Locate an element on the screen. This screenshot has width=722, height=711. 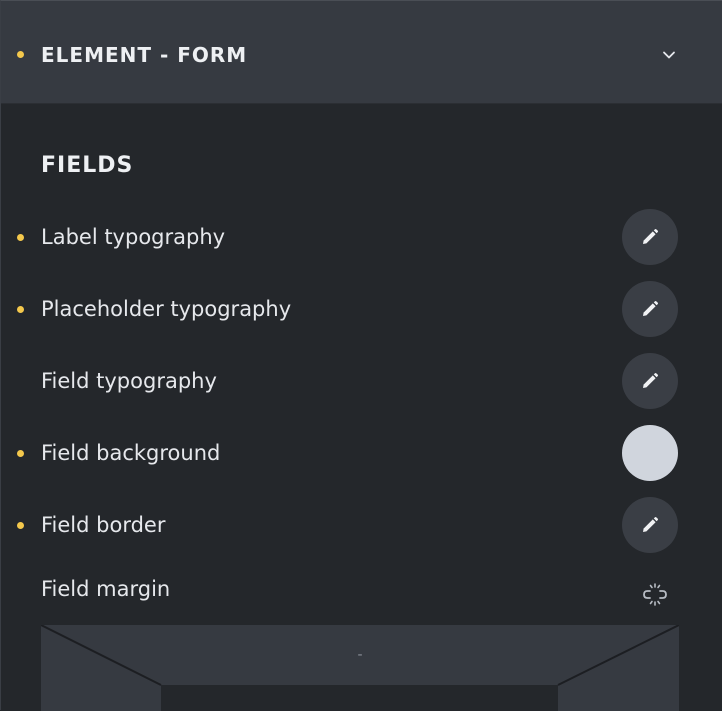
margin-box-inner is located at coordinates (359, 698).